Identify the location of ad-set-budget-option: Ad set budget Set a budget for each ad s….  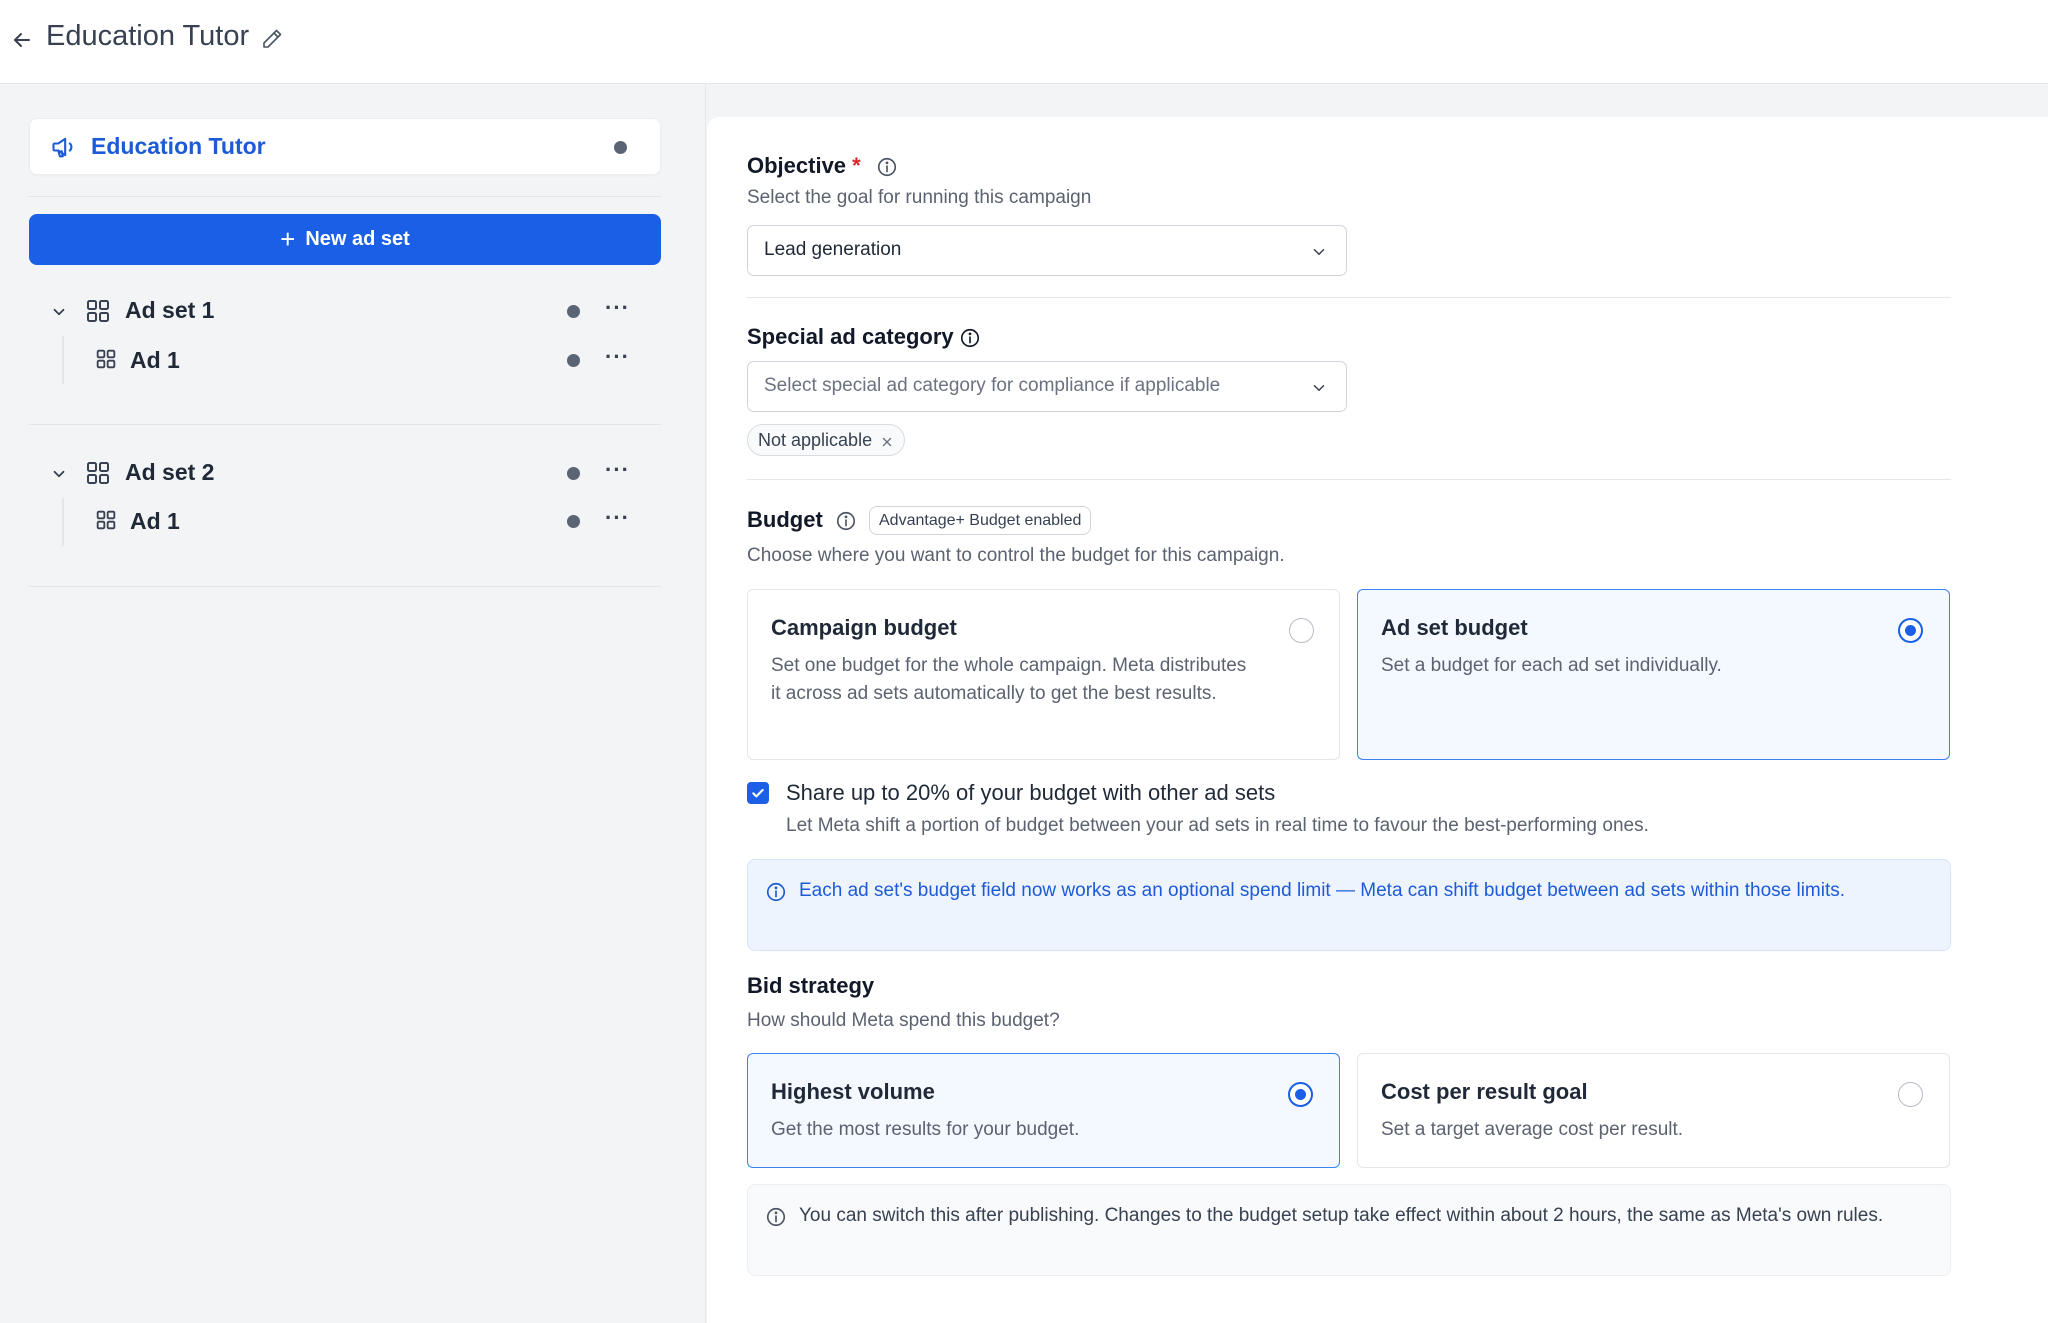
(1653, 674).